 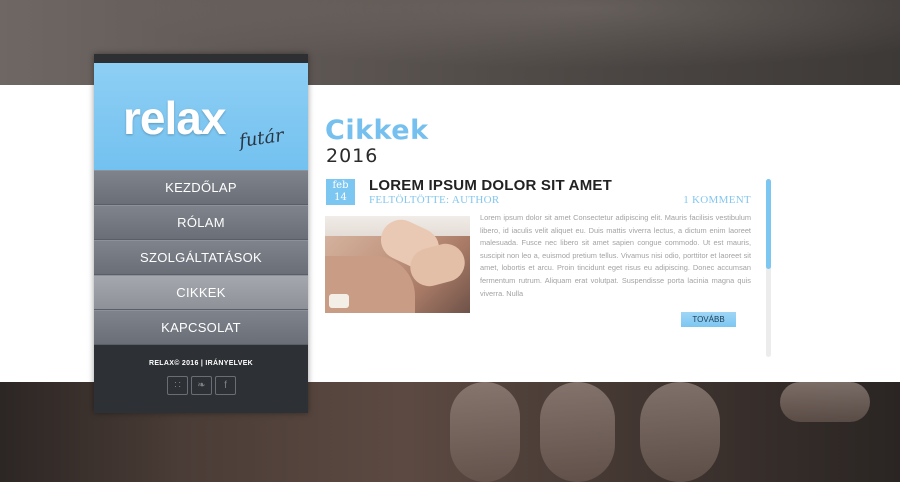 I want to click on post-title: LOREM IPSUM DOLOR SIT AMET, so click(x=490, y=185).